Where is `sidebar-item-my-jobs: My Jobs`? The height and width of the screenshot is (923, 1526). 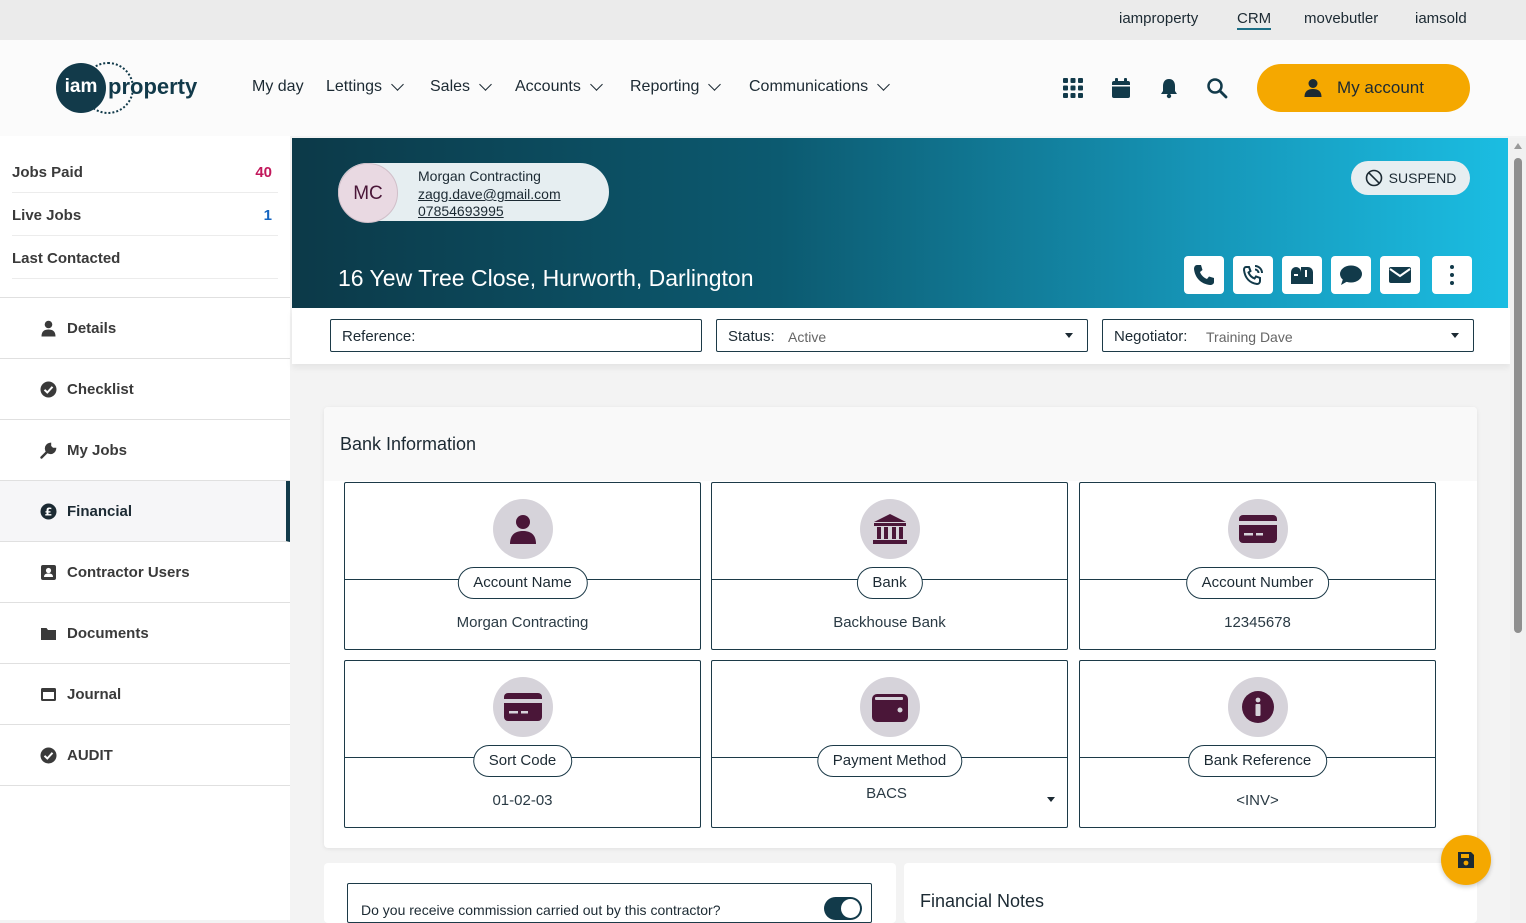
sidebar-item-my-jobs: My Jobs is located at coordinates (145, 450).